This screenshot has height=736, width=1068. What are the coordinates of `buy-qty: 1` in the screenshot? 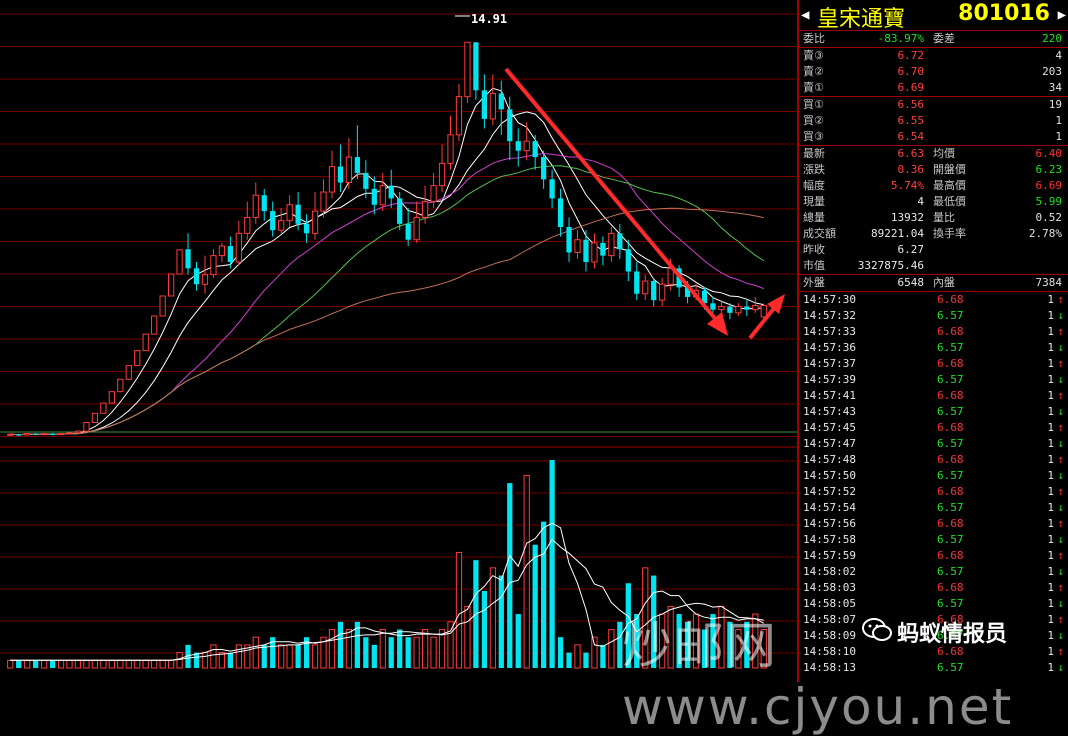 It's located at (1058, 136).